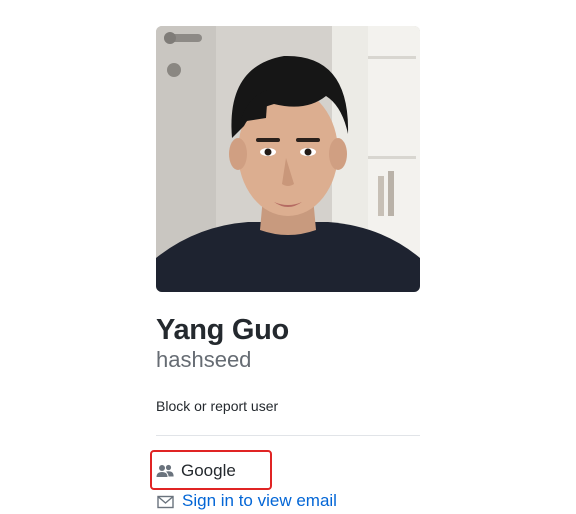 The height and width of the screenshot is (514, 576). I want to click on people-icon, so click(165, 471).